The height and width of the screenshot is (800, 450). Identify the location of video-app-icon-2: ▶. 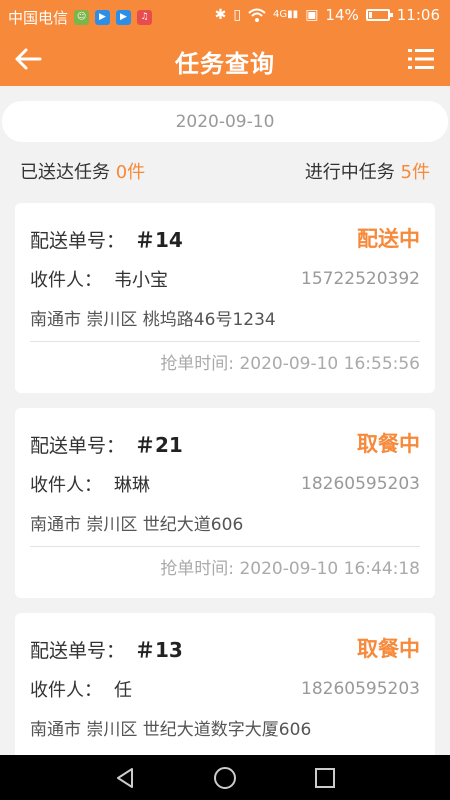
(124, 17).